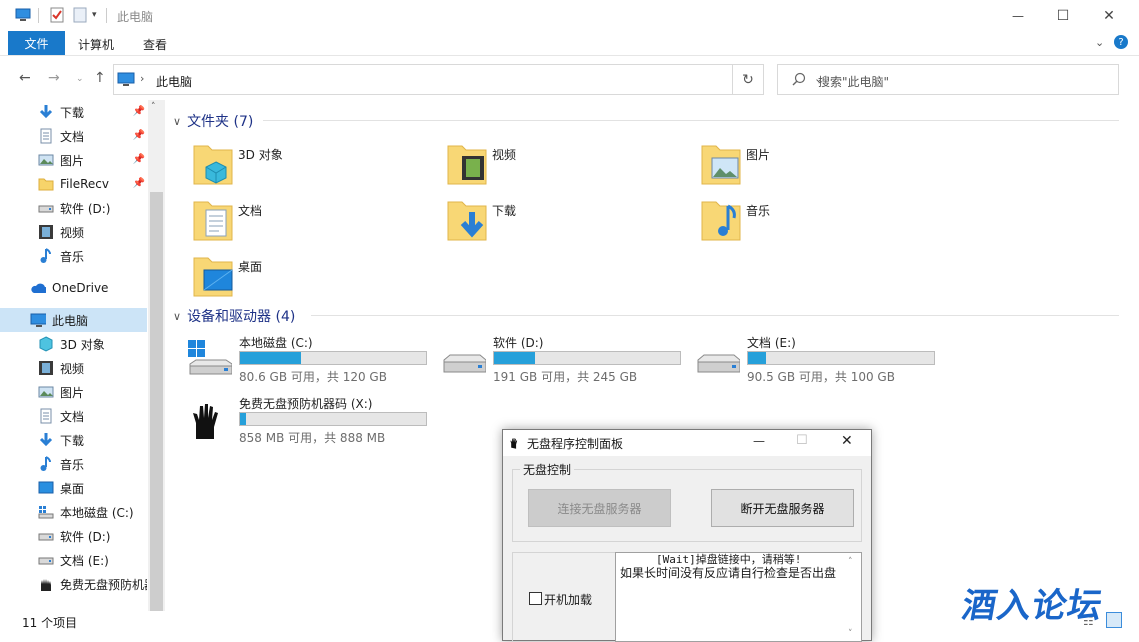  I want to click on picture-icon, so click(46, 160).